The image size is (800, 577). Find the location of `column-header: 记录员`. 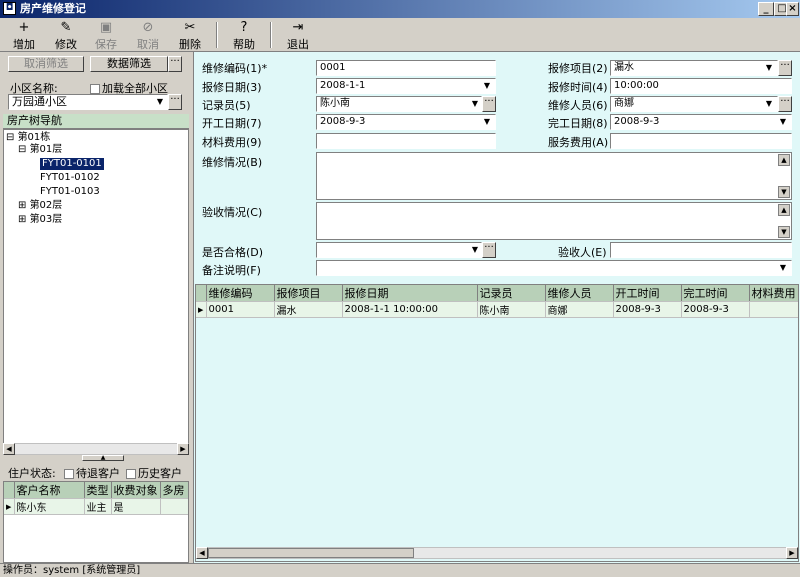

column-header: 记录员 is located at coordinates (511, 293).